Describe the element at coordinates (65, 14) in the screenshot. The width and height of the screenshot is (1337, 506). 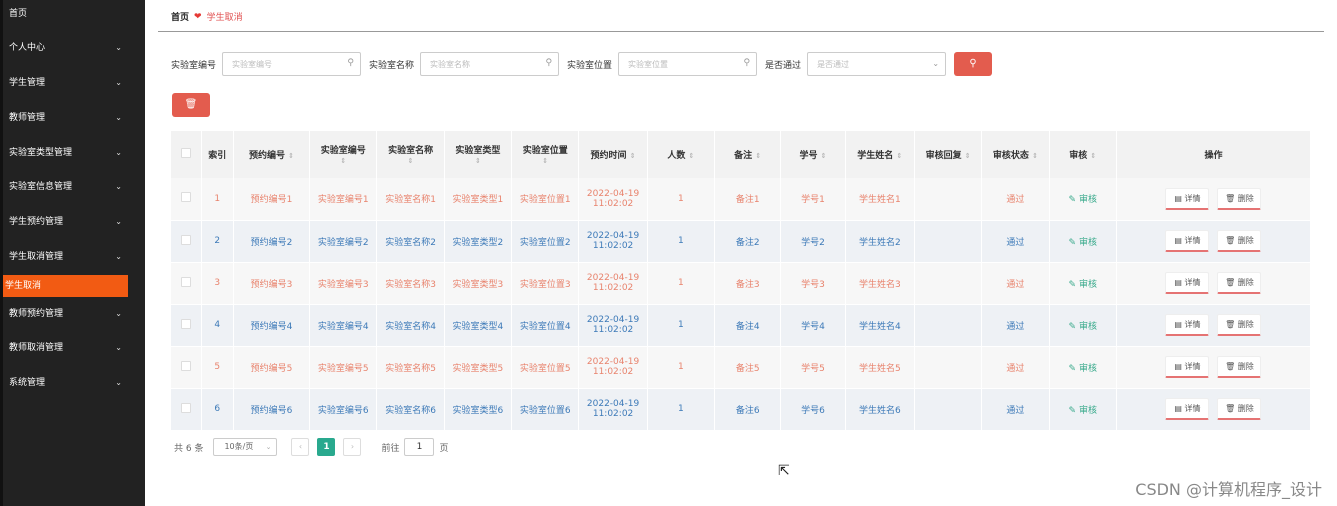
I see `sidebar-item: 首页` at that location.